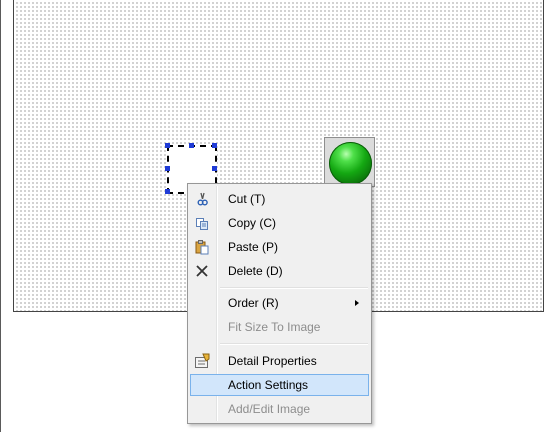 This screenshot has height=432, width=545. Describe the element at coordinates (252, 223) in the screenshot. I see `menu-item-label: Copy (C)` at that location.